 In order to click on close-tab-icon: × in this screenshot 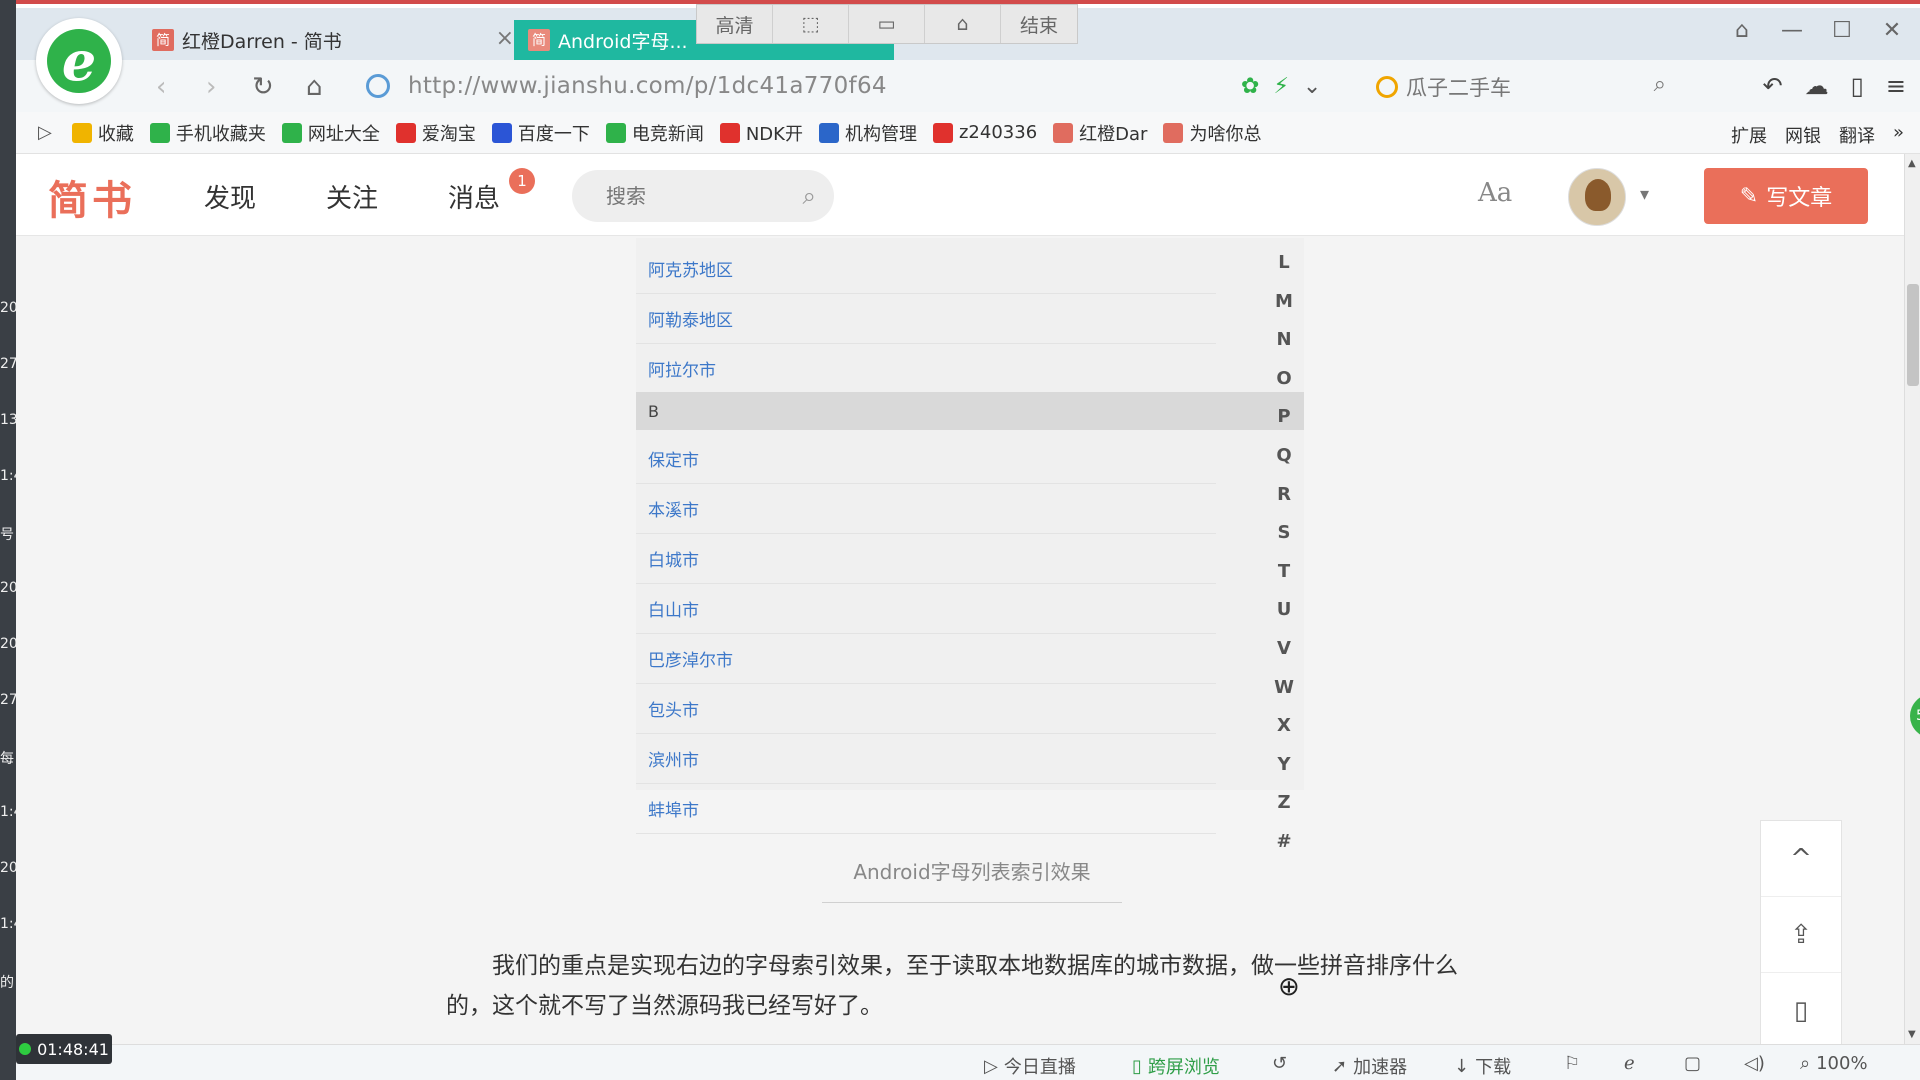, I will do `click(505, 38)`.